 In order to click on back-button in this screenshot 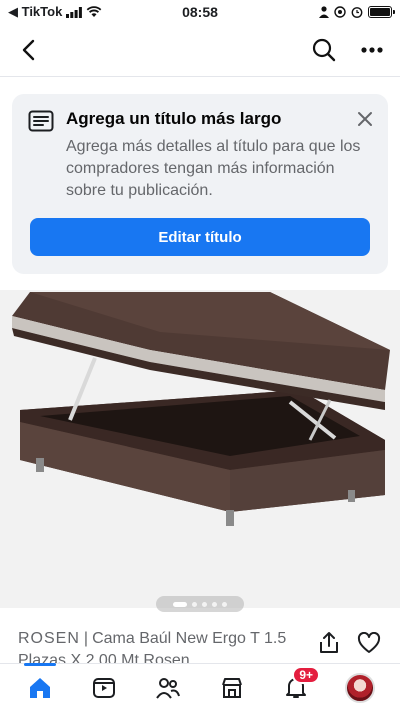, I will do `click(28, 50)`.